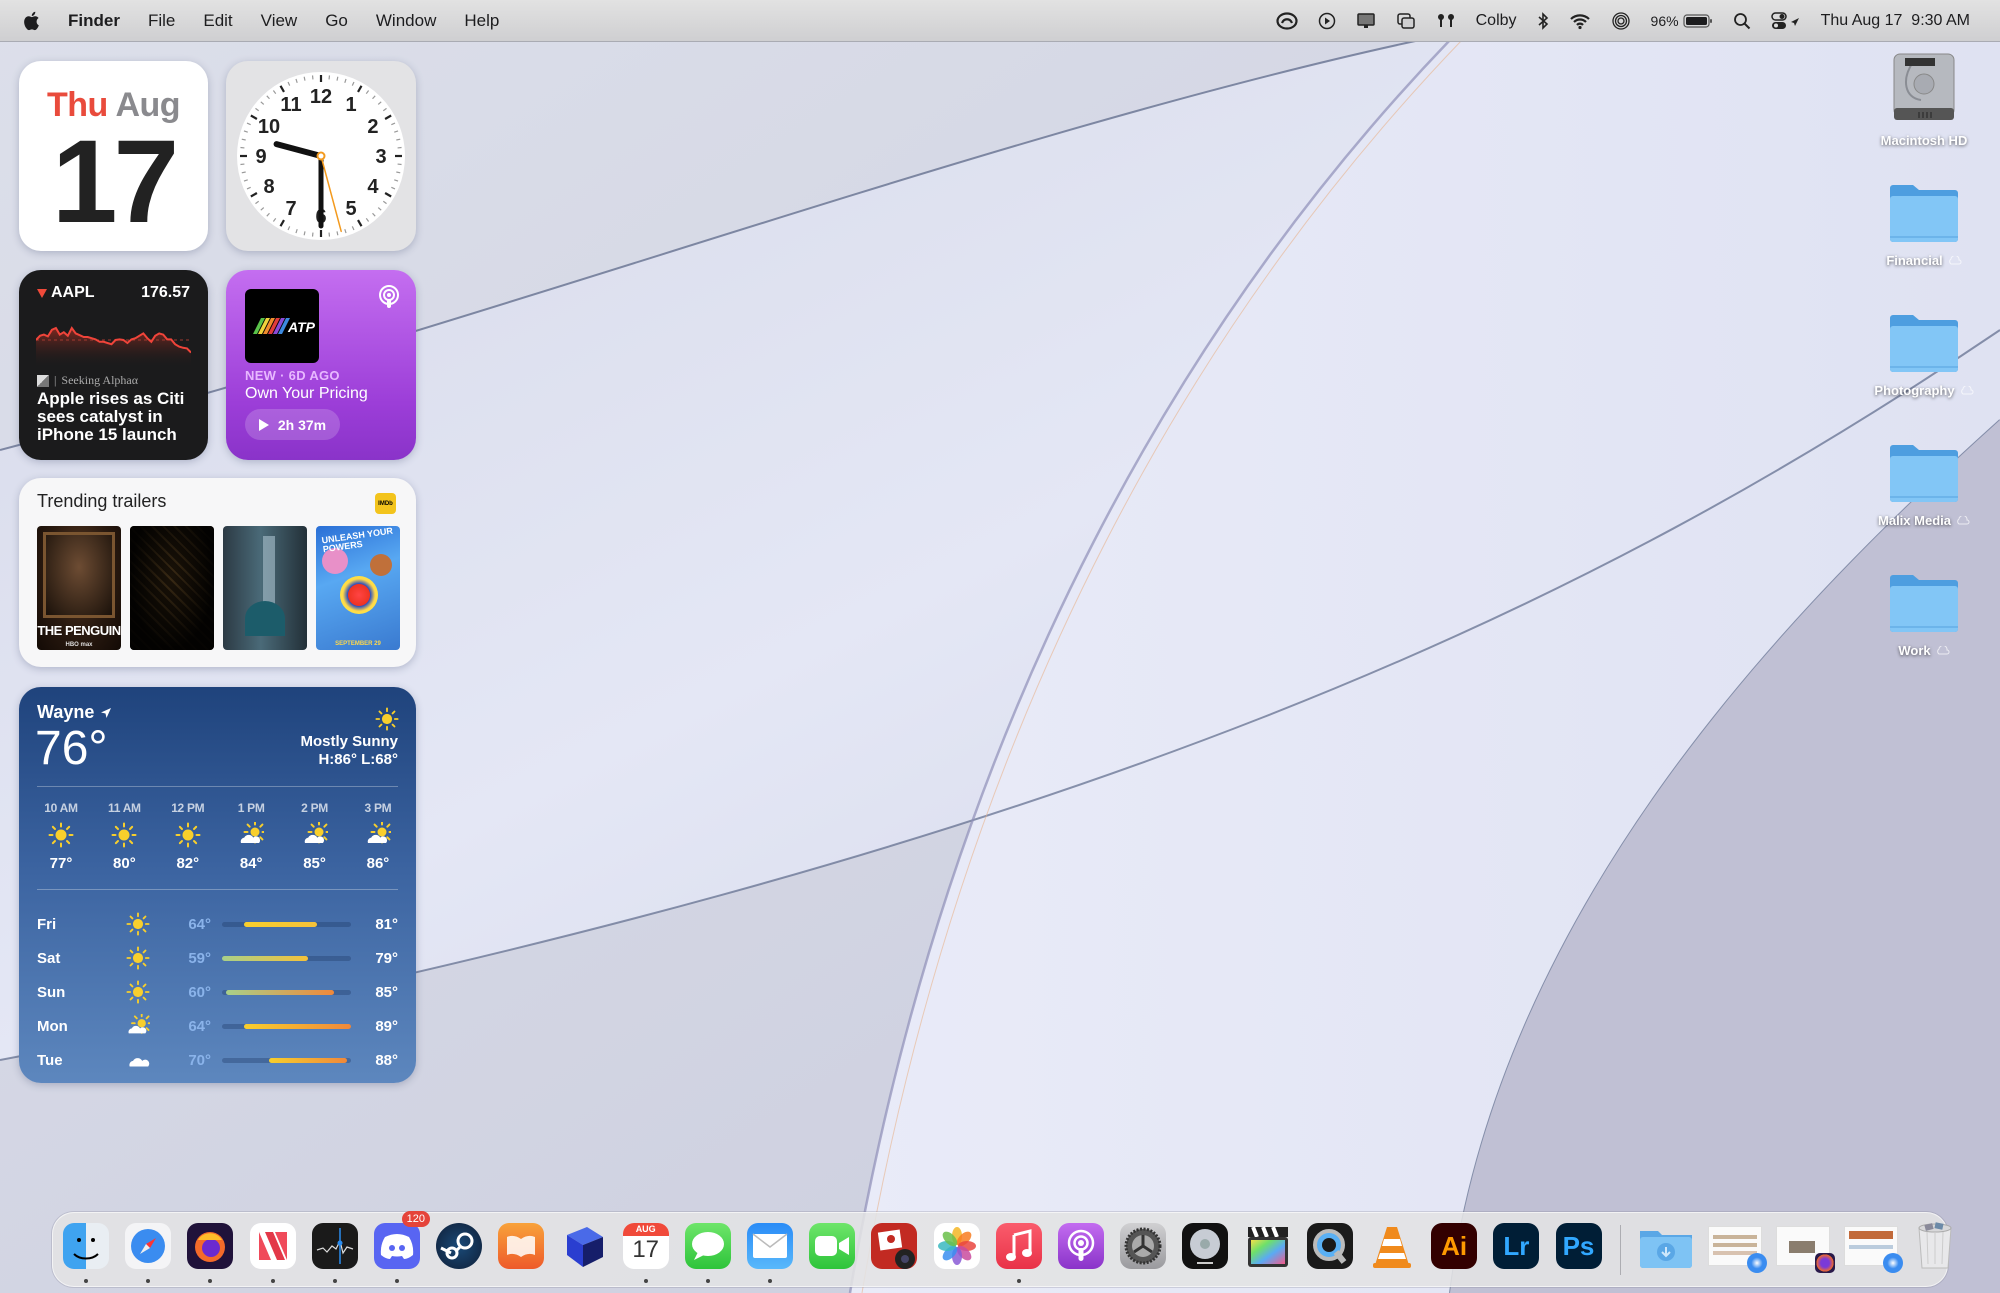 This screenshot has height=1293, width=2000. I want to click on finder-icon, so click(86, 1246).